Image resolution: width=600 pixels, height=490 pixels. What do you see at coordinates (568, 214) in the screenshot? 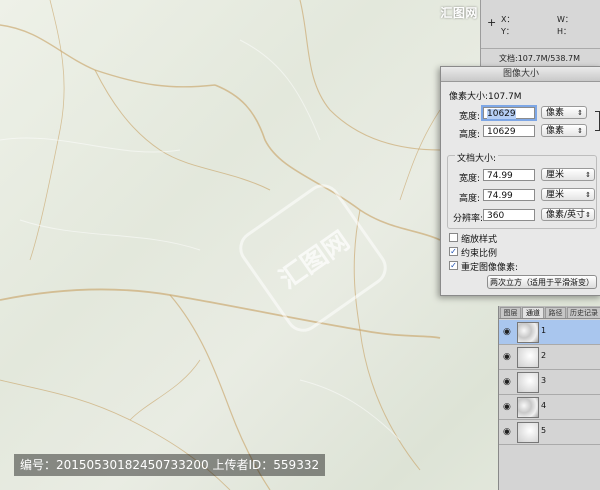
I see `resolution-unit-select: 像素/英寸 ⇕` at bounding box center [568, 214].